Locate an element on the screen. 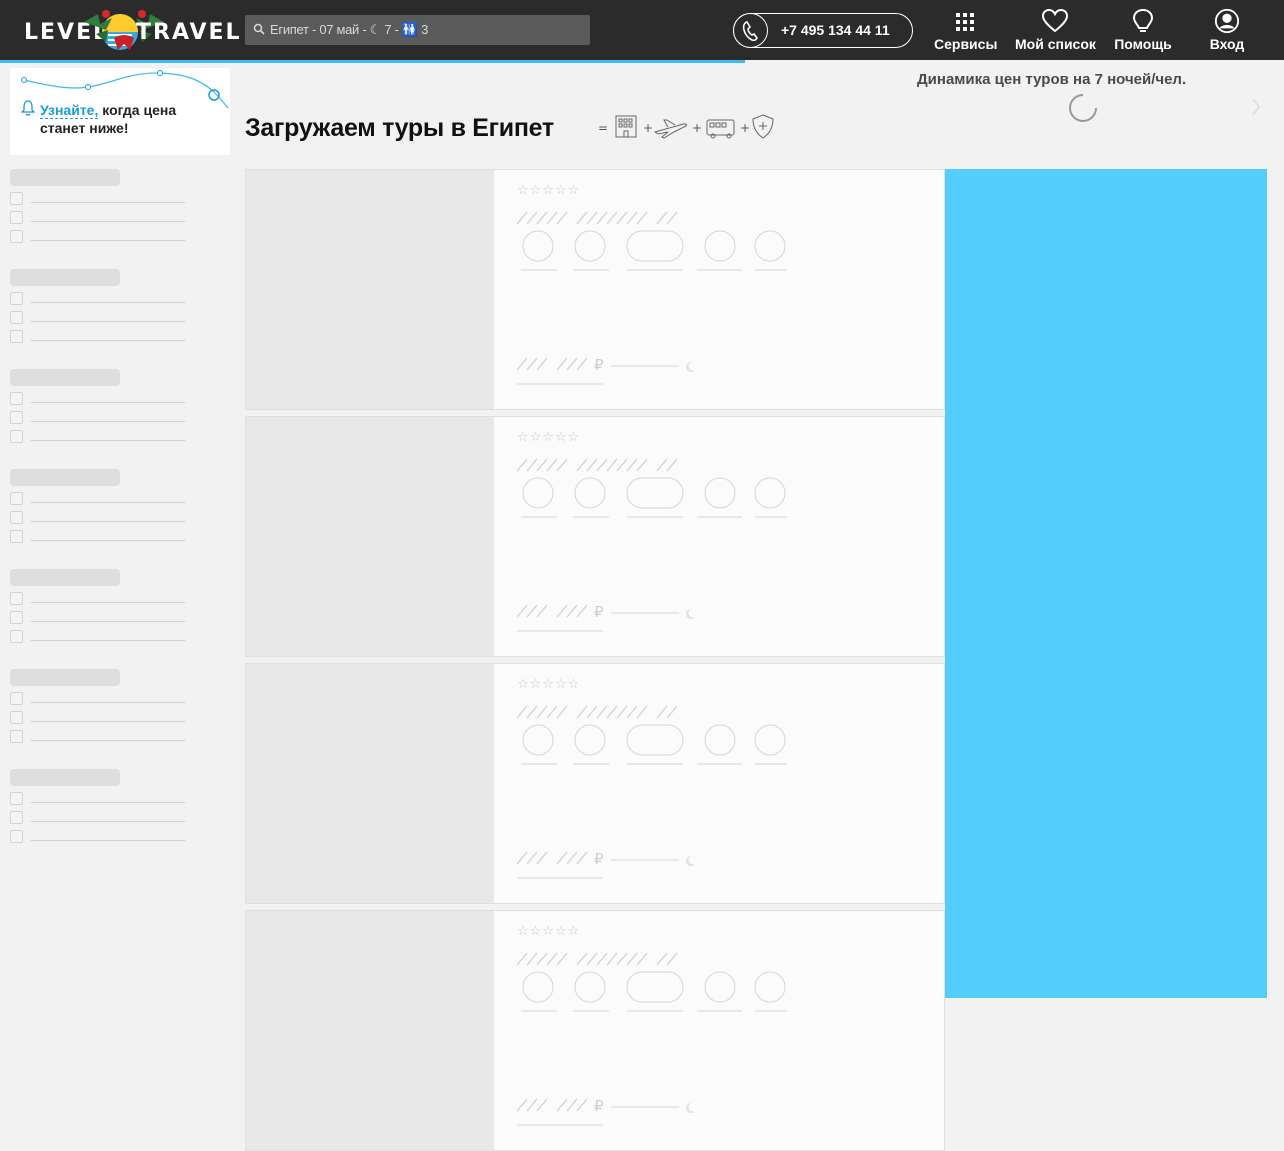 This screenshot has width=1284, height=1151. logo: LEVEL TRAVEL is located at coordinates (132, 30).